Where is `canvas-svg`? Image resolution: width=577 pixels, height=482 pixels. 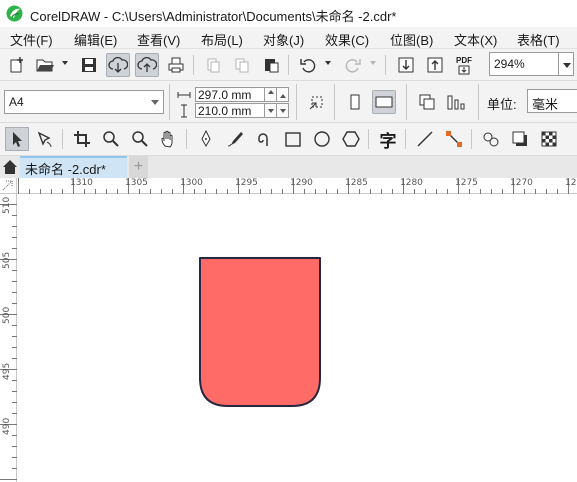
canvas-svg is located at coordinates (260, 332).